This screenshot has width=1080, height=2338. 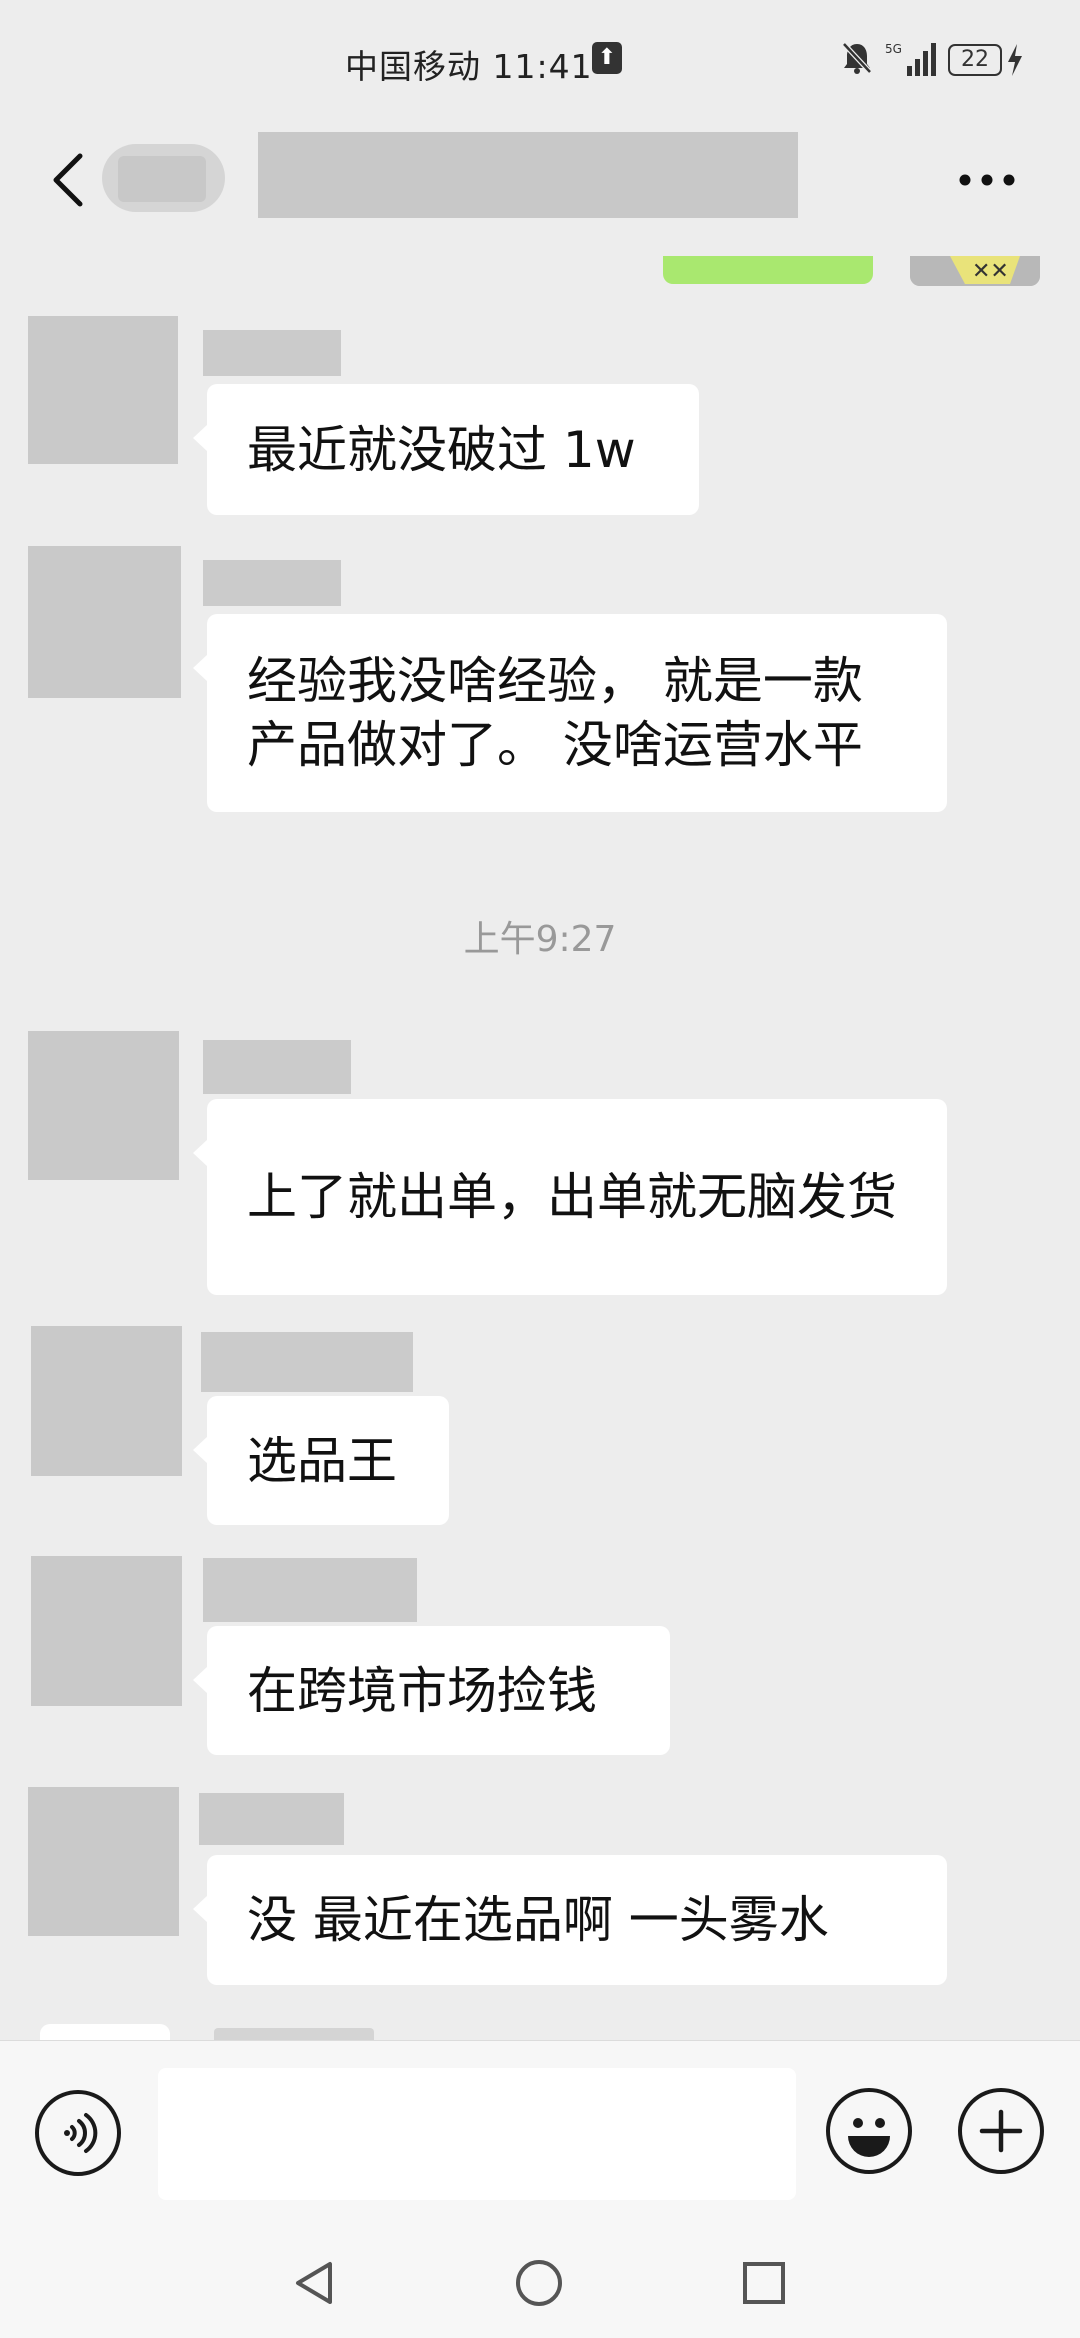 I want to click on message-bubble: 没 最近在选品啊 一头雾水, so click(x=570, y=1920).